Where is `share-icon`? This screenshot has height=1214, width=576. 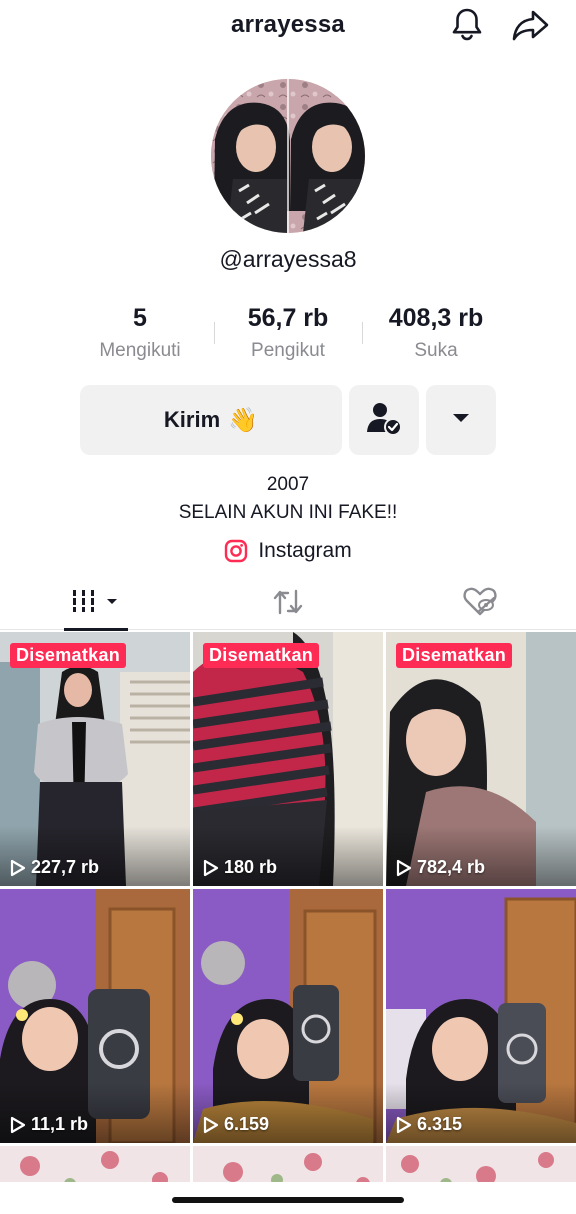 share-icon is located at coordinates (531, 25).